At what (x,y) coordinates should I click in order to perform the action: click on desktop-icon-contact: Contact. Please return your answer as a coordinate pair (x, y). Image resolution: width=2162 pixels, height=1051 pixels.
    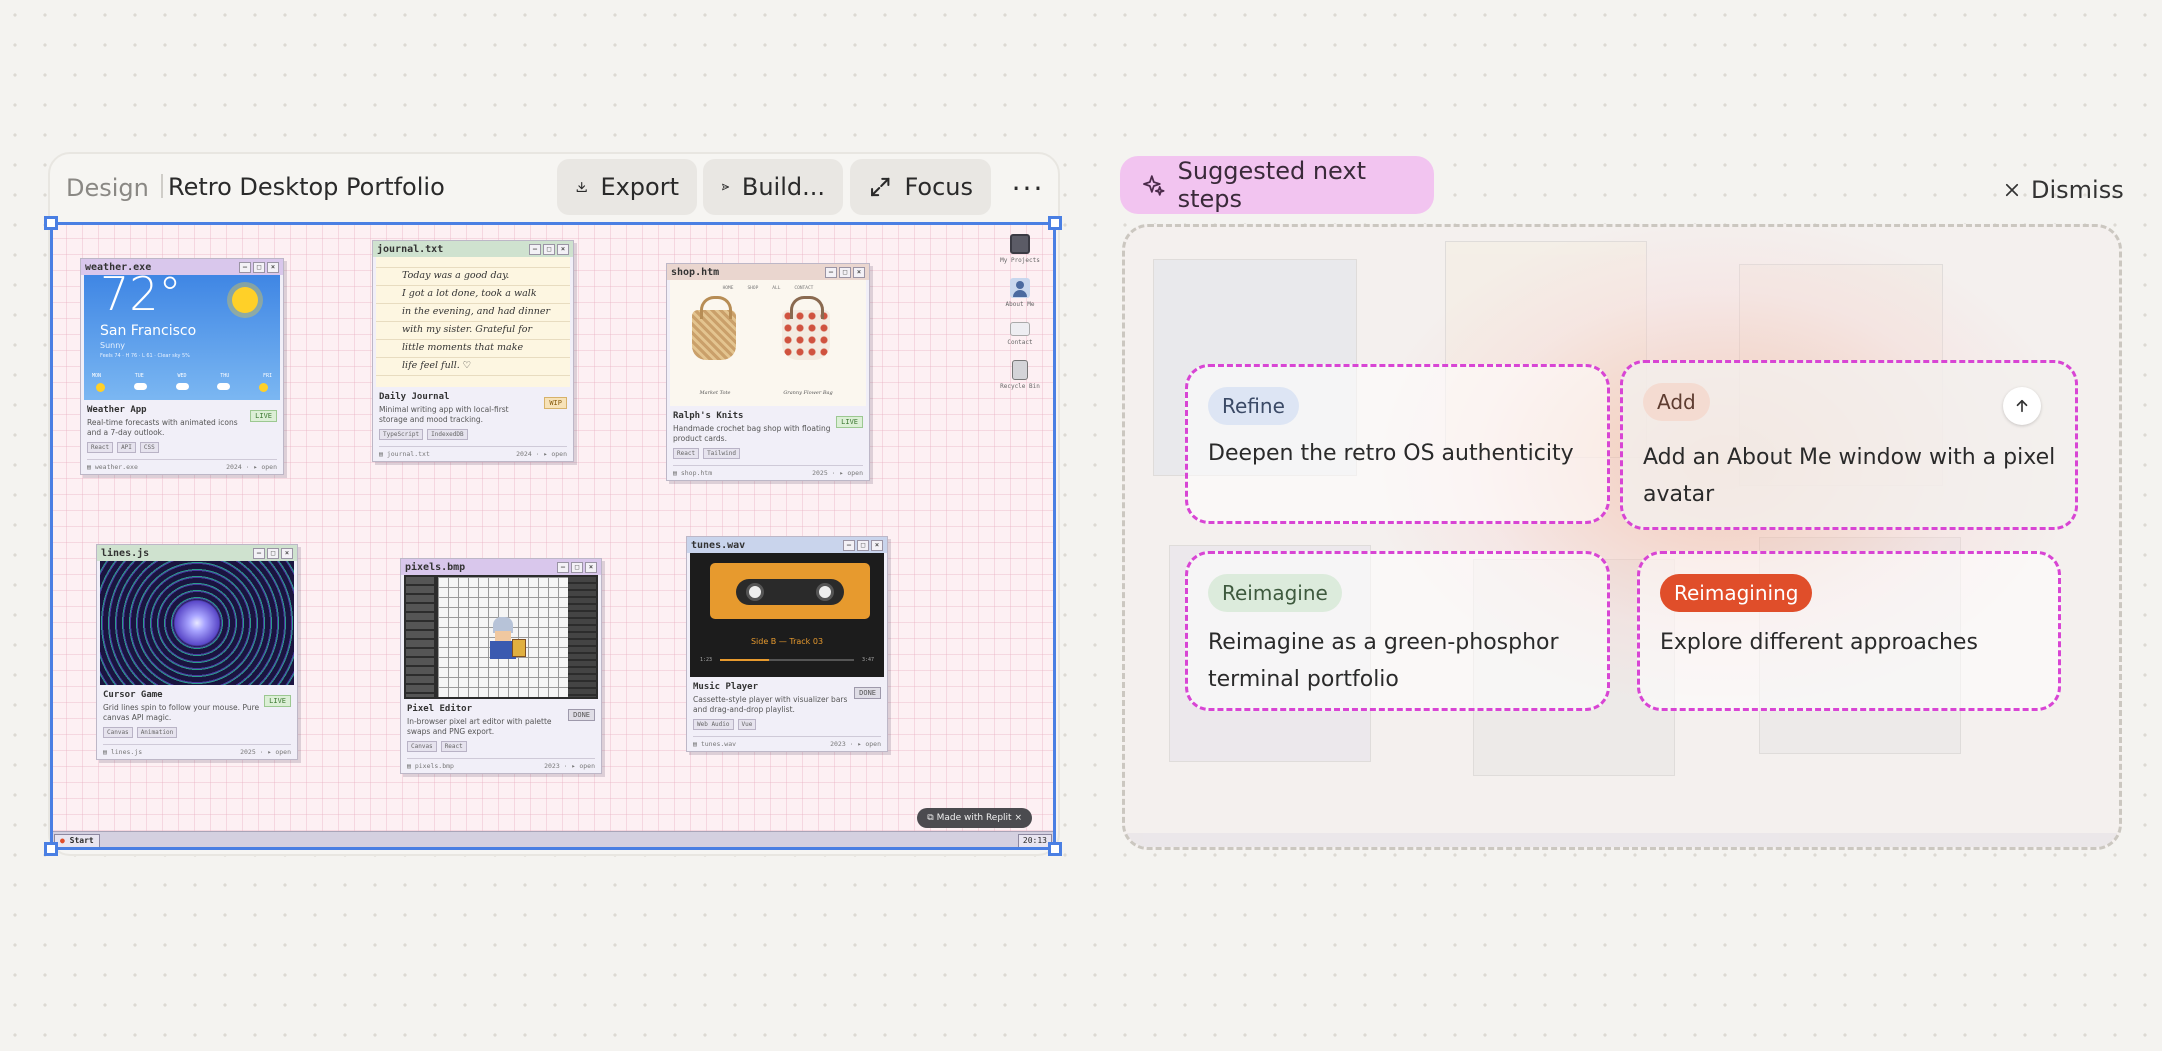
    Looking at the image, I should click on (1020, 334).